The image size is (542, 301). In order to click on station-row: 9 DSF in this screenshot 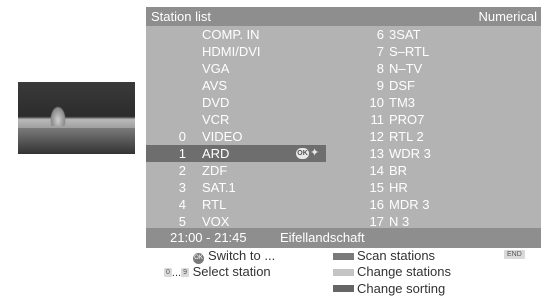, I will do `click(441, 85)`.